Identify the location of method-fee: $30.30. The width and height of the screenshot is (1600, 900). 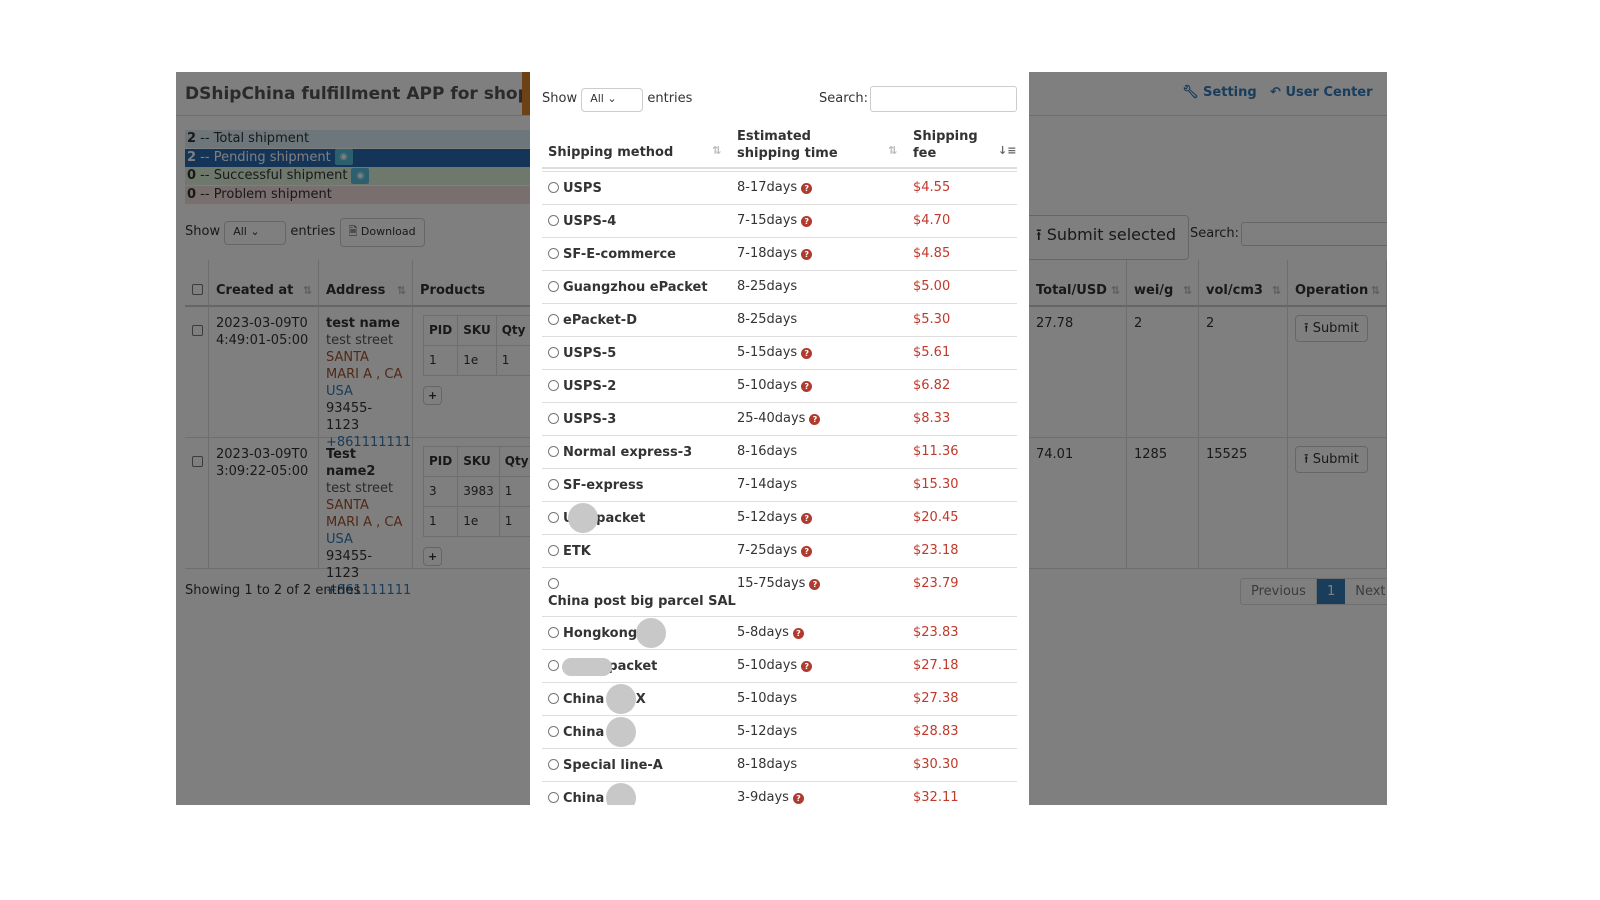
(936, 764).